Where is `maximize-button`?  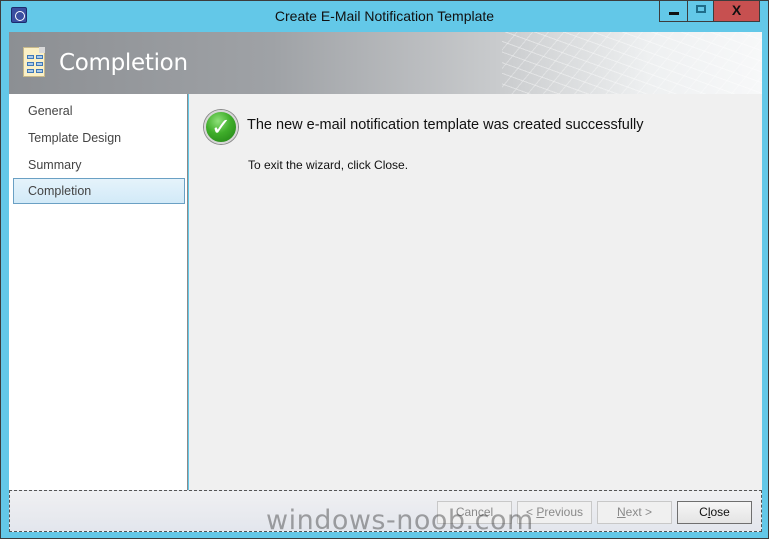 maximize-button is located at coordinates (700, 11).